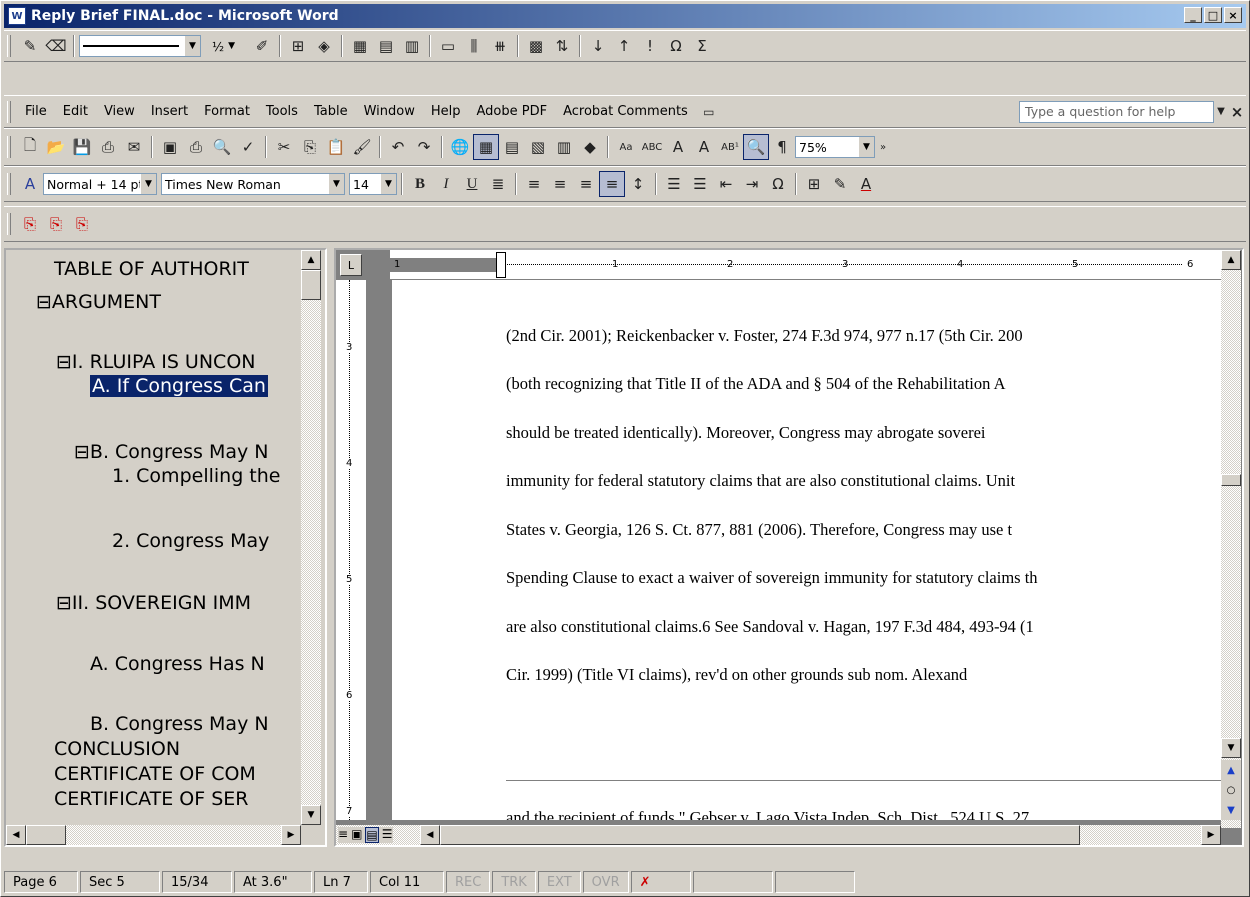 The image size is (1250, 897). I want to click on outline-view-icon: ☰, so click(387, 835).